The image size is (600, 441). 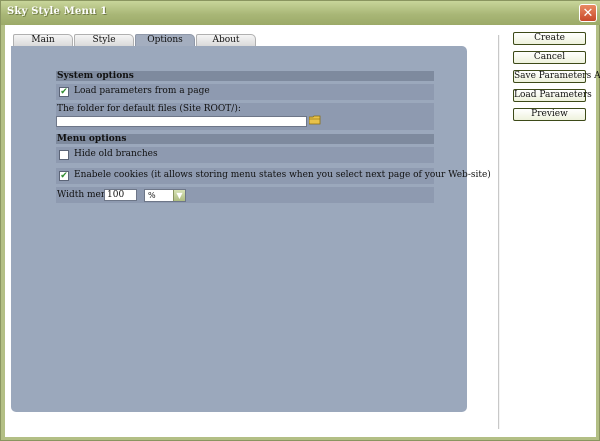 I want to click on hide-branches-checkbox, so click(x=64, y=155).